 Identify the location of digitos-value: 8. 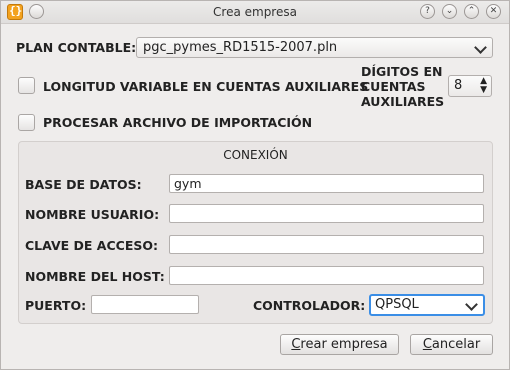
(458, 85).